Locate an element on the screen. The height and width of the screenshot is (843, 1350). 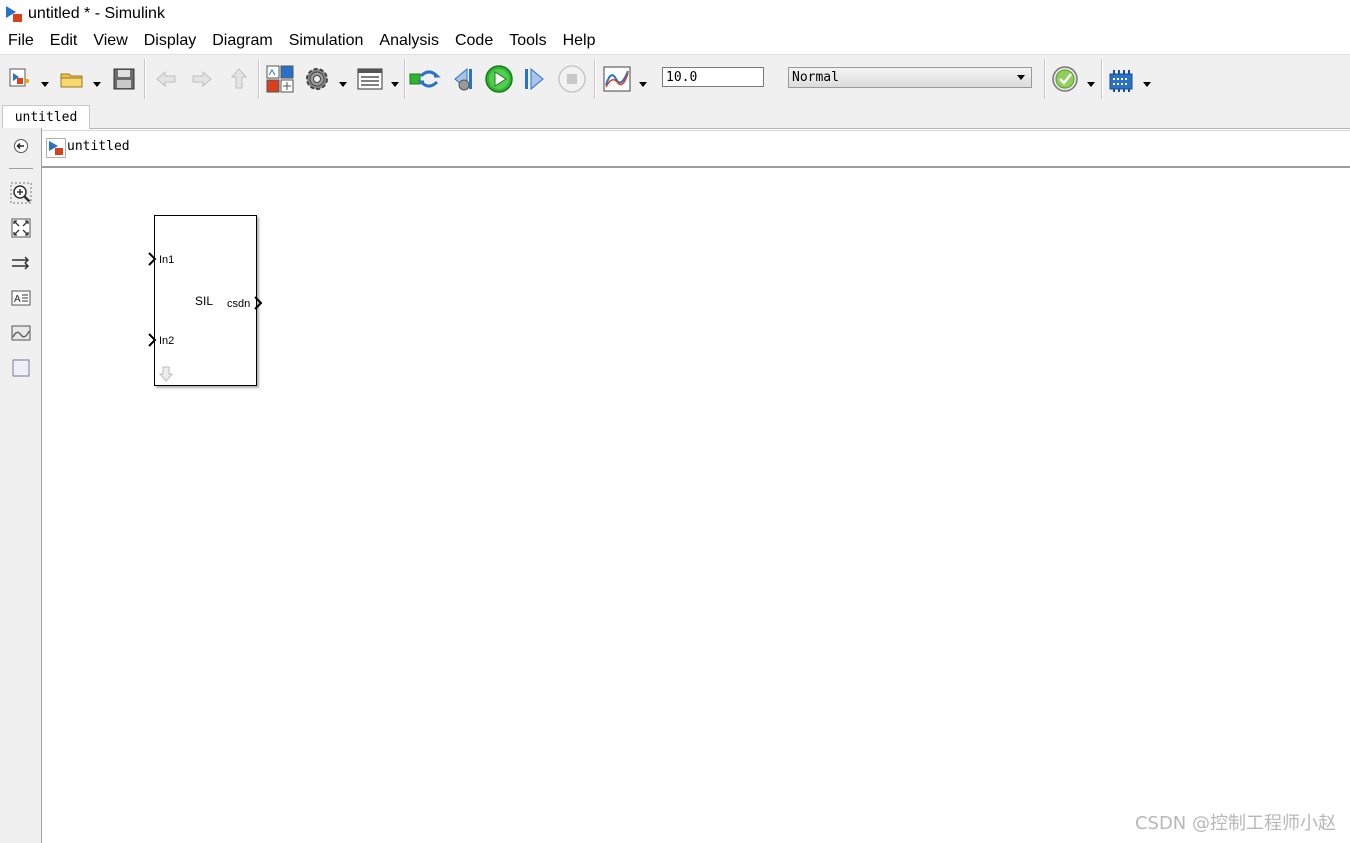
svg-text: A is located at coordinates (17, 299).